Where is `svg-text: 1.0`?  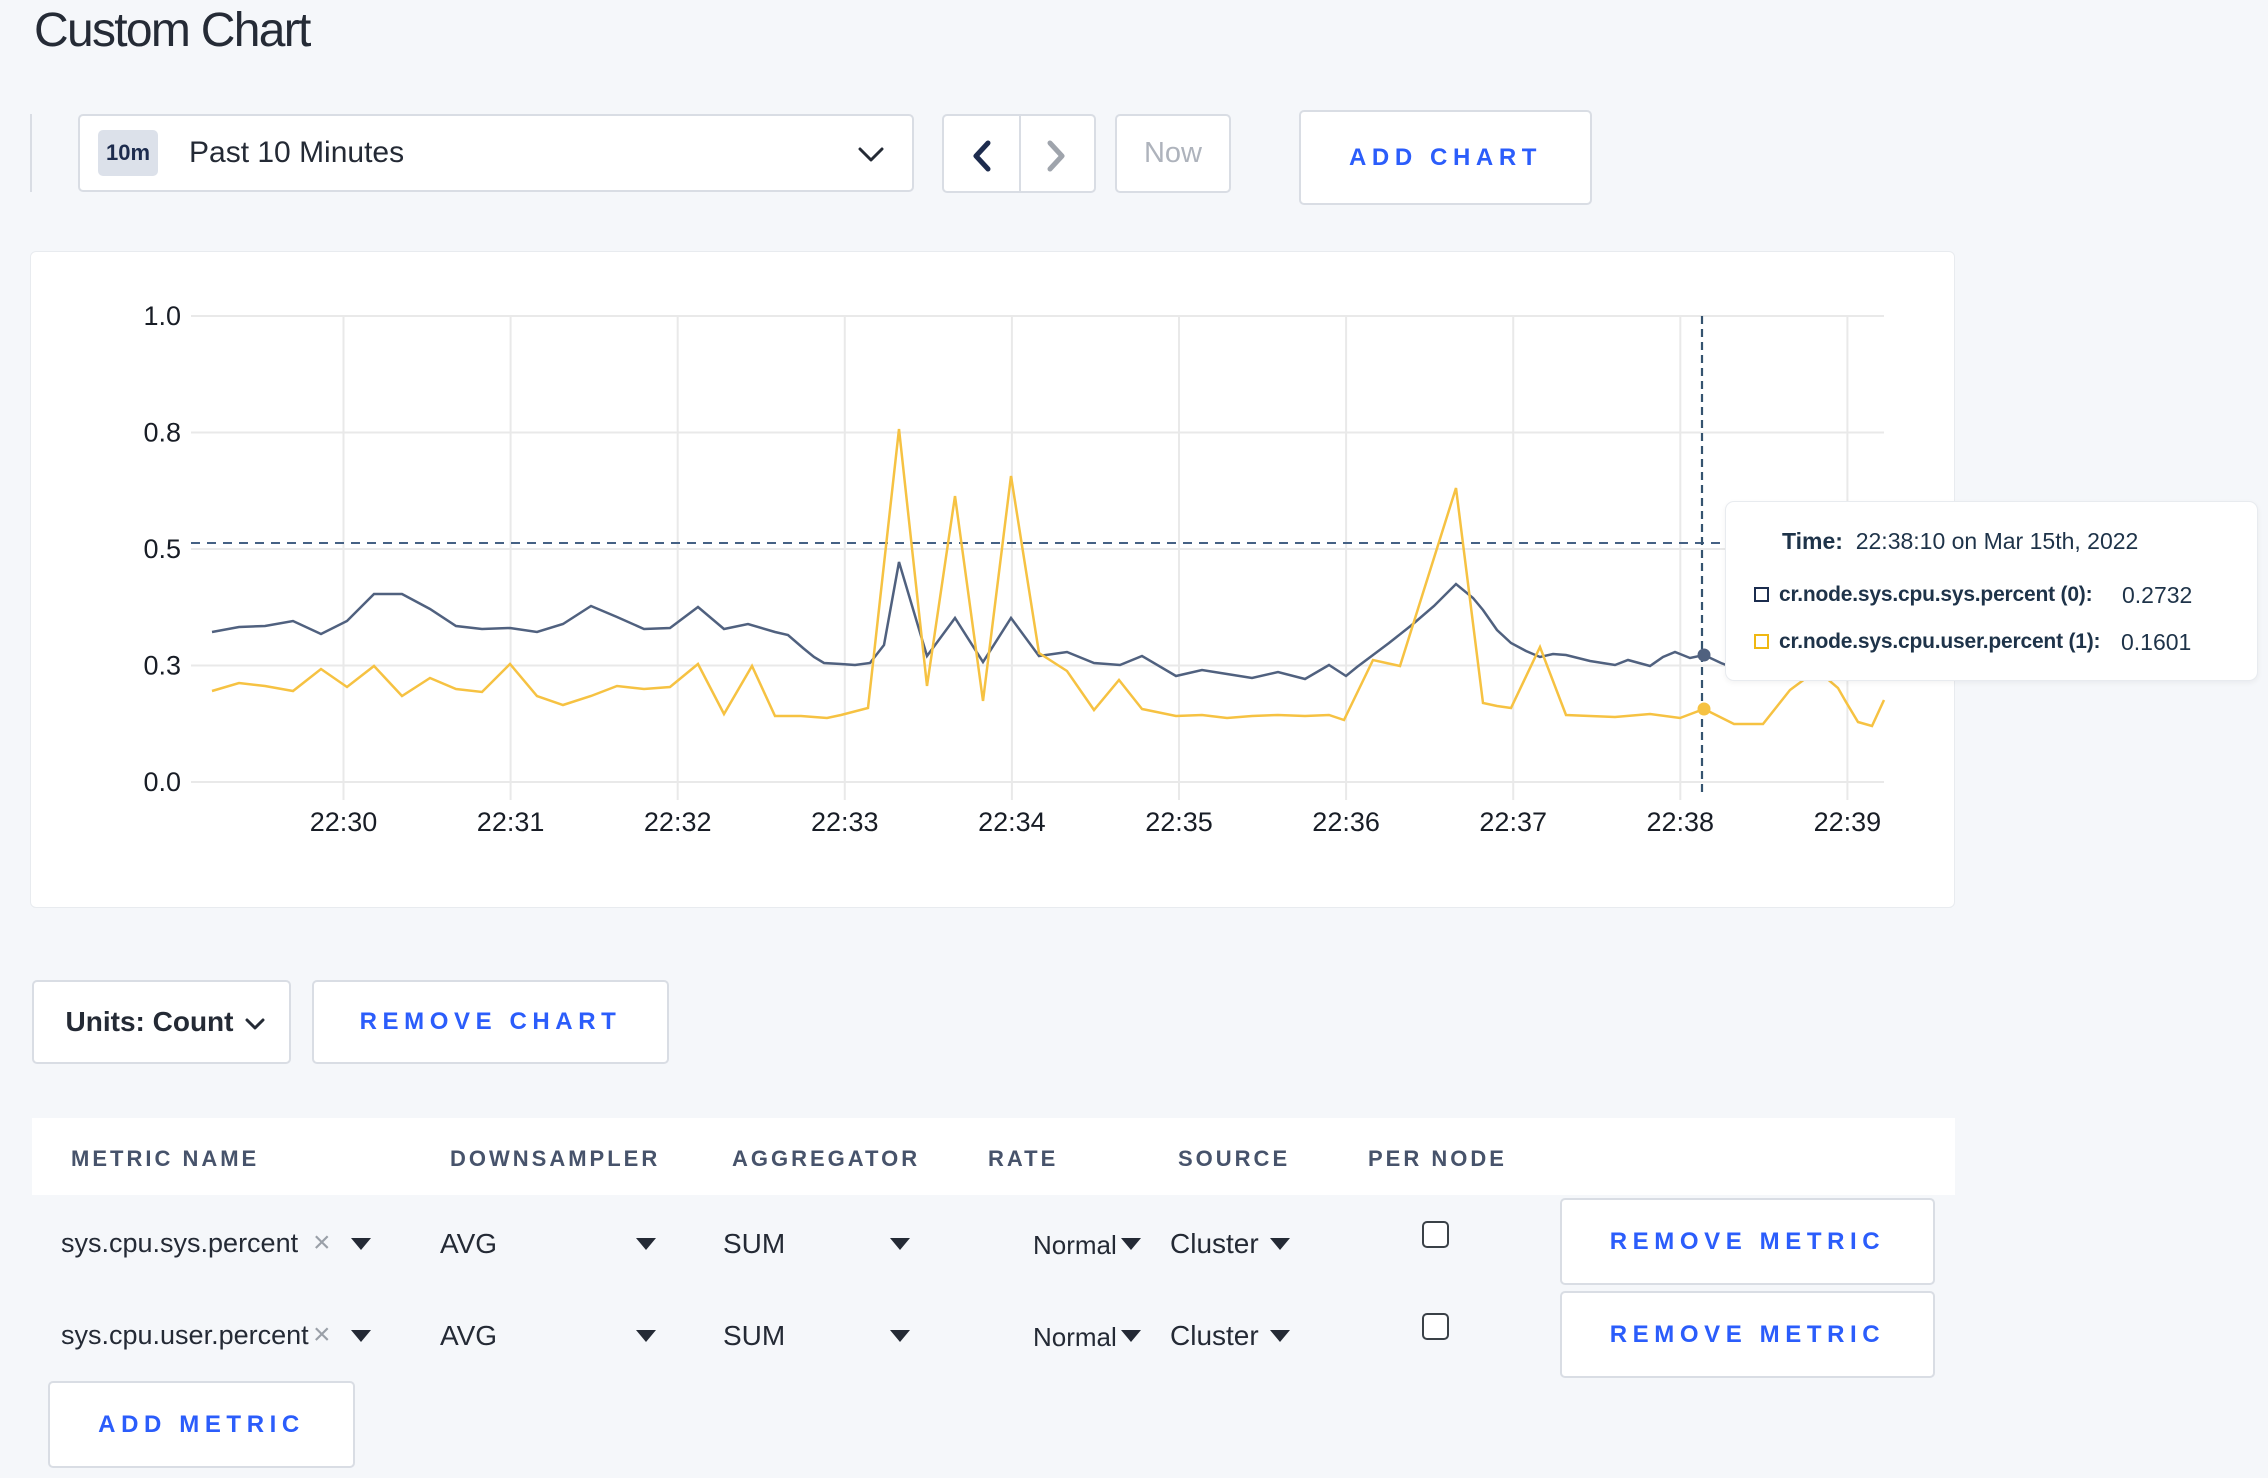
svg-text: 1.0 is located at coordinates (162, 316).